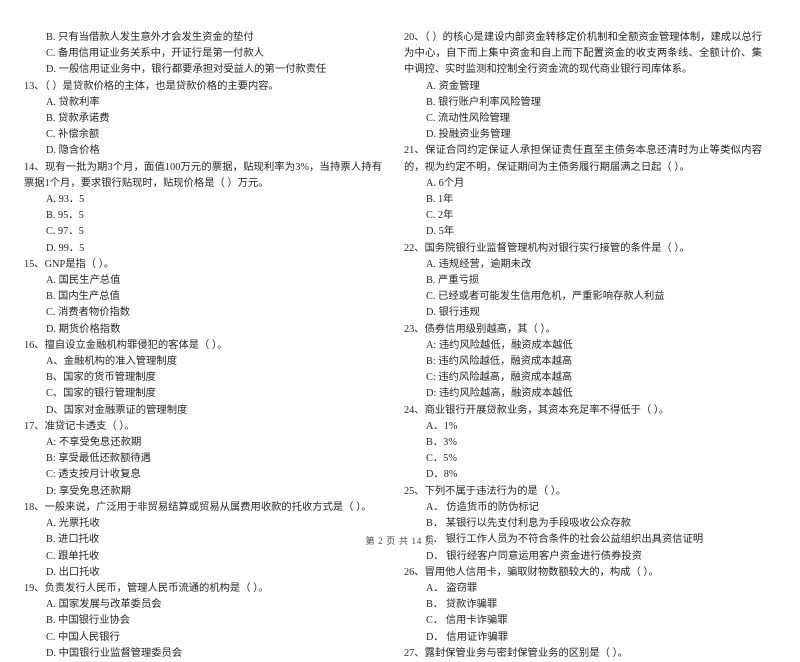 The height and width of the screenshot is (662, 800). Describe the element at coordinates (65, 216) in the screenshot. I see `q14-option-b: B. 95．5` at that location.